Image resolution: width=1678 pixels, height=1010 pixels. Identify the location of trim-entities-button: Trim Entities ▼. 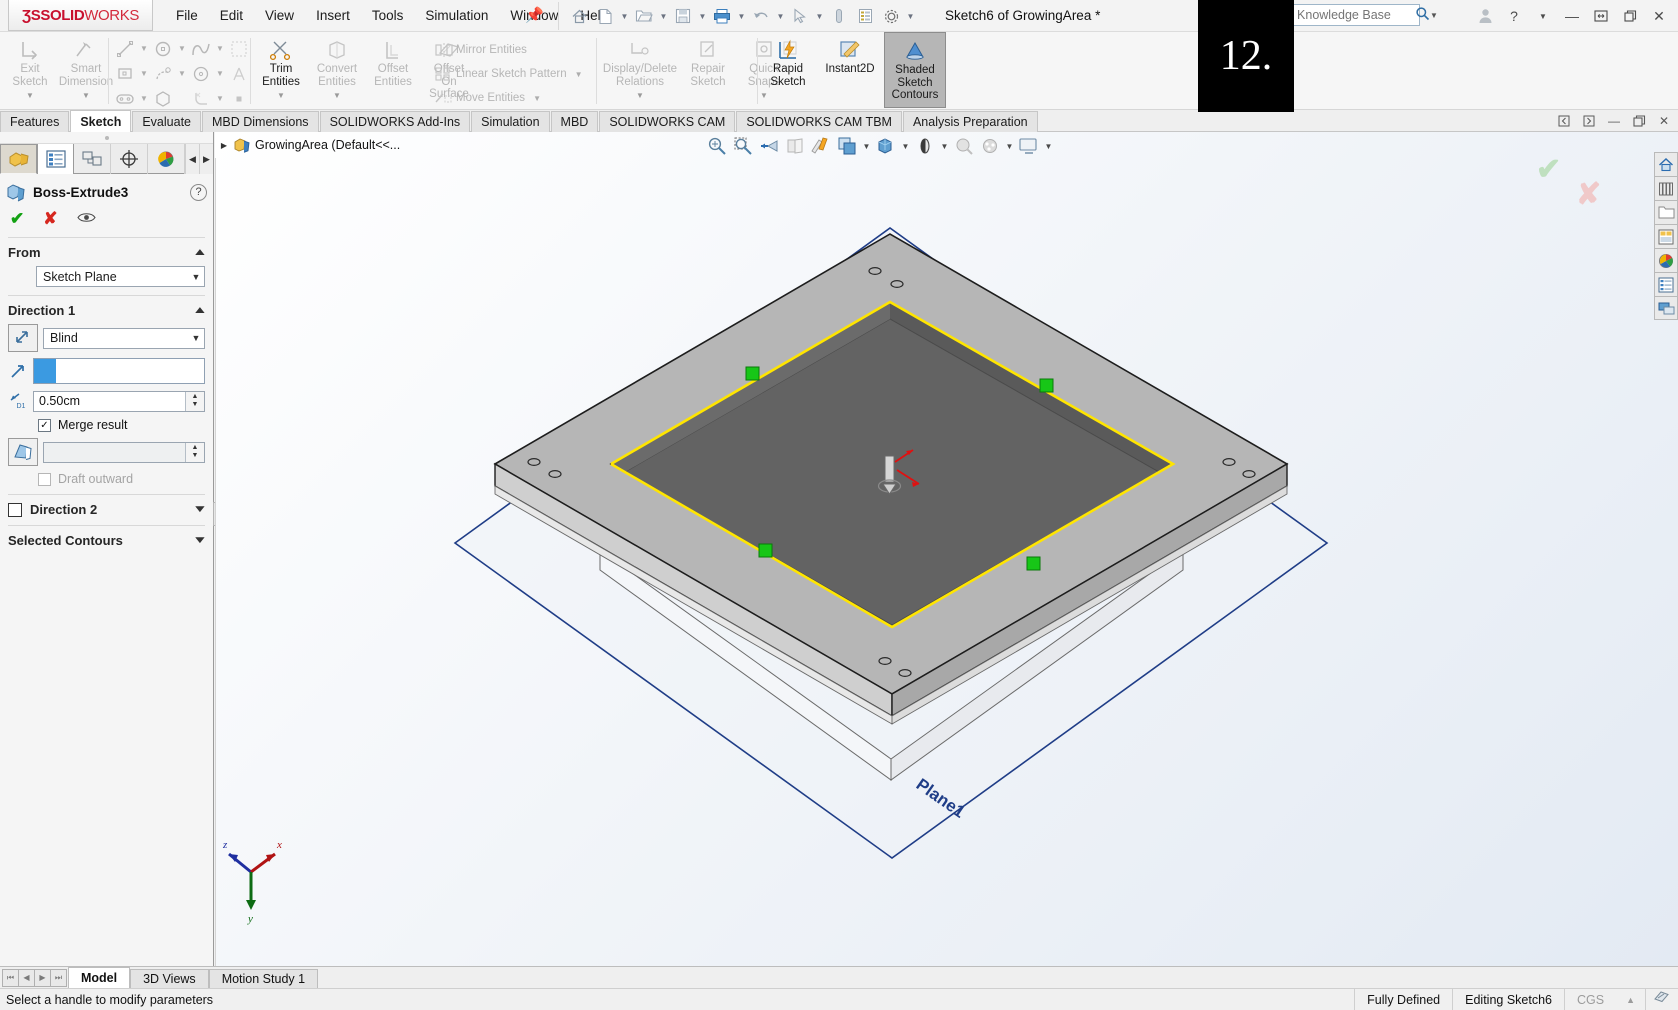
(281, 70).